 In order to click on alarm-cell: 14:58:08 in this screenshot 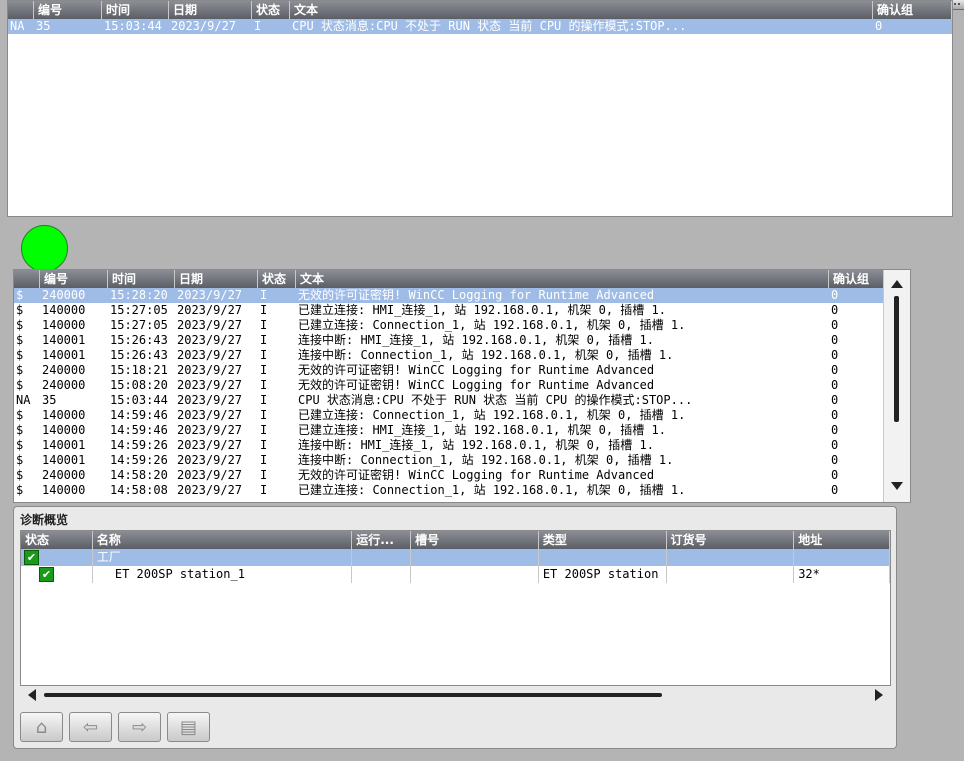, I will do `click(139, 490)`.